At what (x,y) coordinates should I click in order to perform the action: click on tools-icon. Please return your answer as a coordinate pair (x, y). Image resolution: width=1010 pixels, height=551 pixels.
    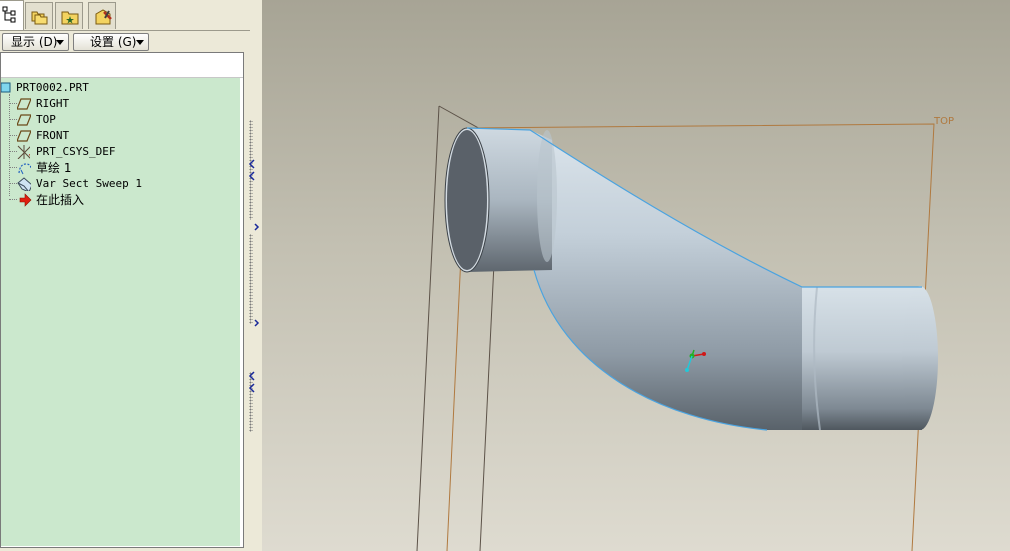
    Looking at the image, I should click on (103, 17).